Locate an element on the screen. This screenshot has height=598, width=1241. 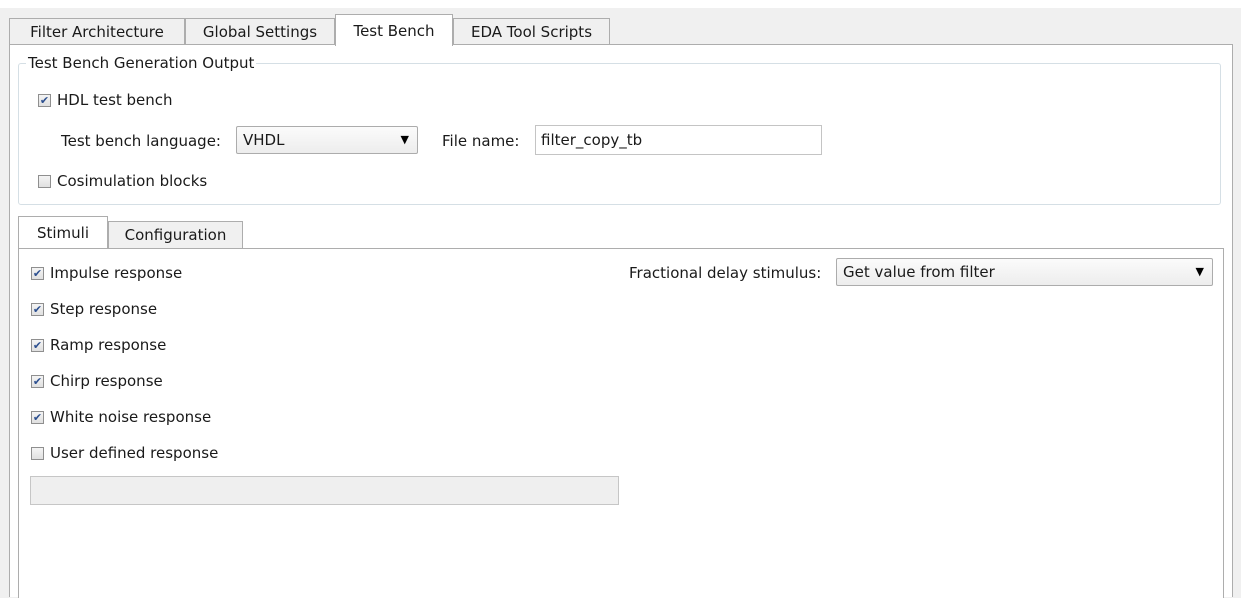
cosimulation-checkbox: Cosimulation blocks is located at coordinates (122, 181).